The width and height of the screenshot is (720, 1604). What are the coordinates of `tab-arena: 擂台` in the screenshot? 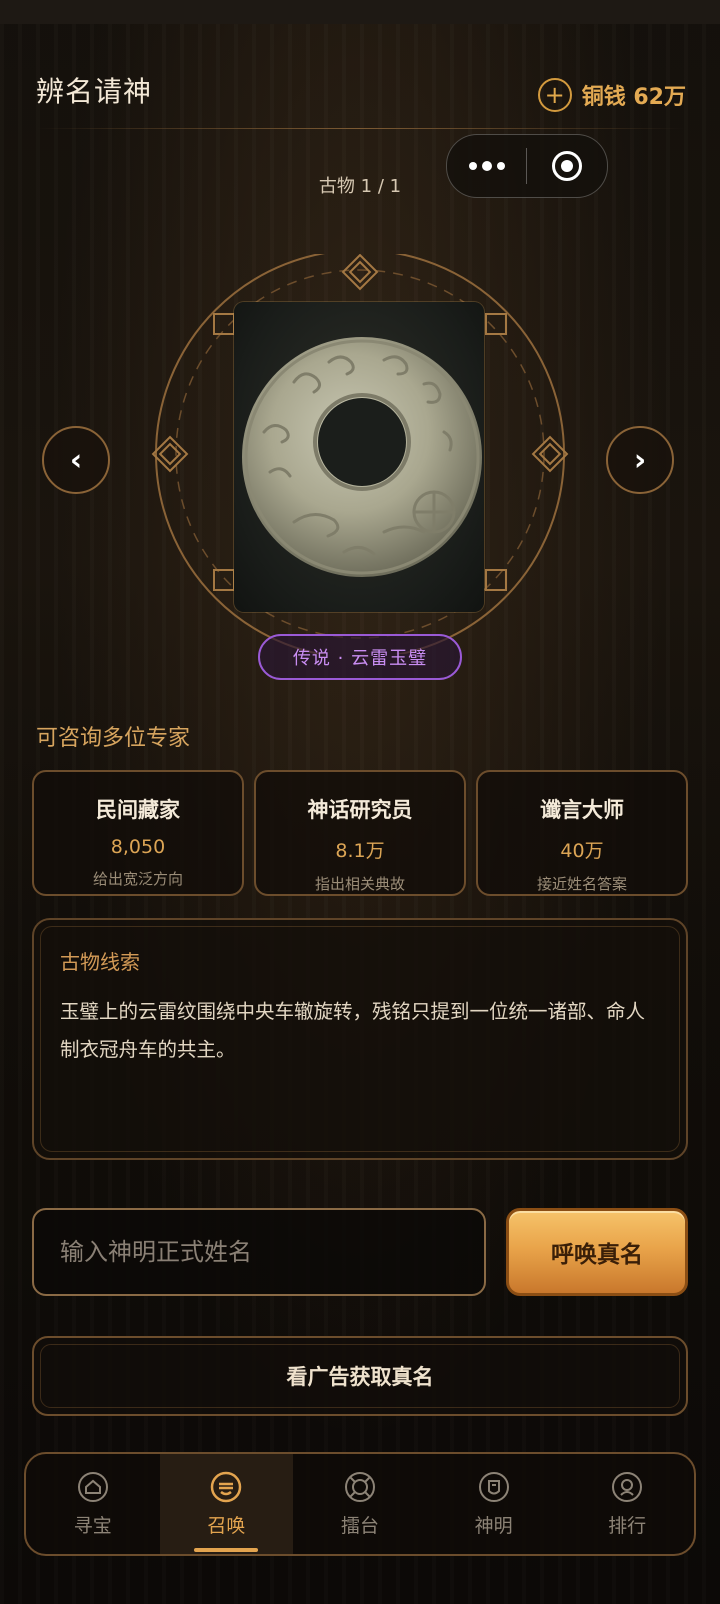 It's located at (360, 1504).